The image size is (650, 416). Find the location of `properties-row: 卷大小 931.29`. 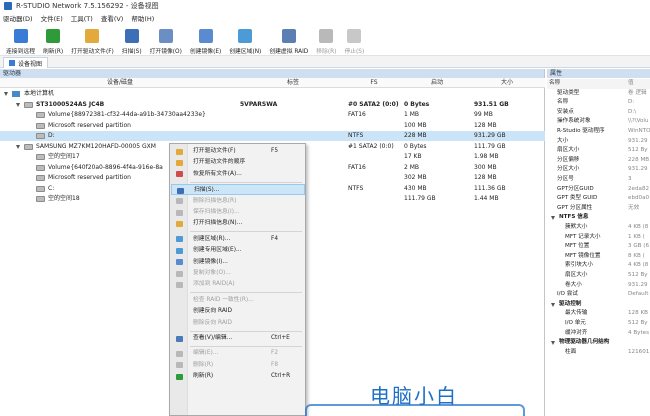

properties-row: 卷大小 931.29 is located at coordinates (598, 286).